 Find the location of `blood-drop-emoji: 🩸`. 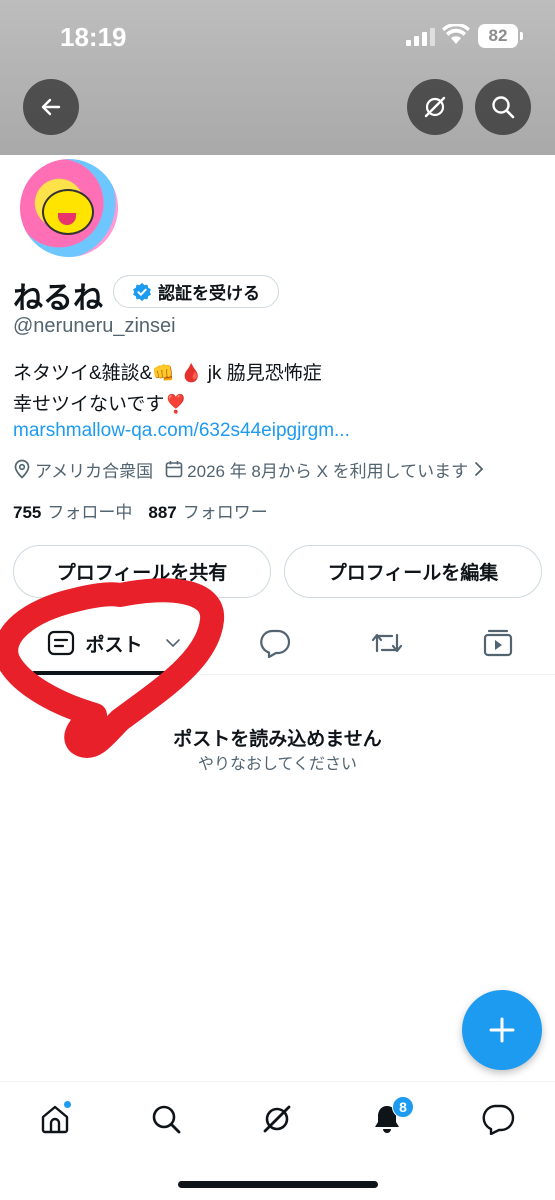

blood-drop-emoji: 🩸 is located at coordinates (191, 373).